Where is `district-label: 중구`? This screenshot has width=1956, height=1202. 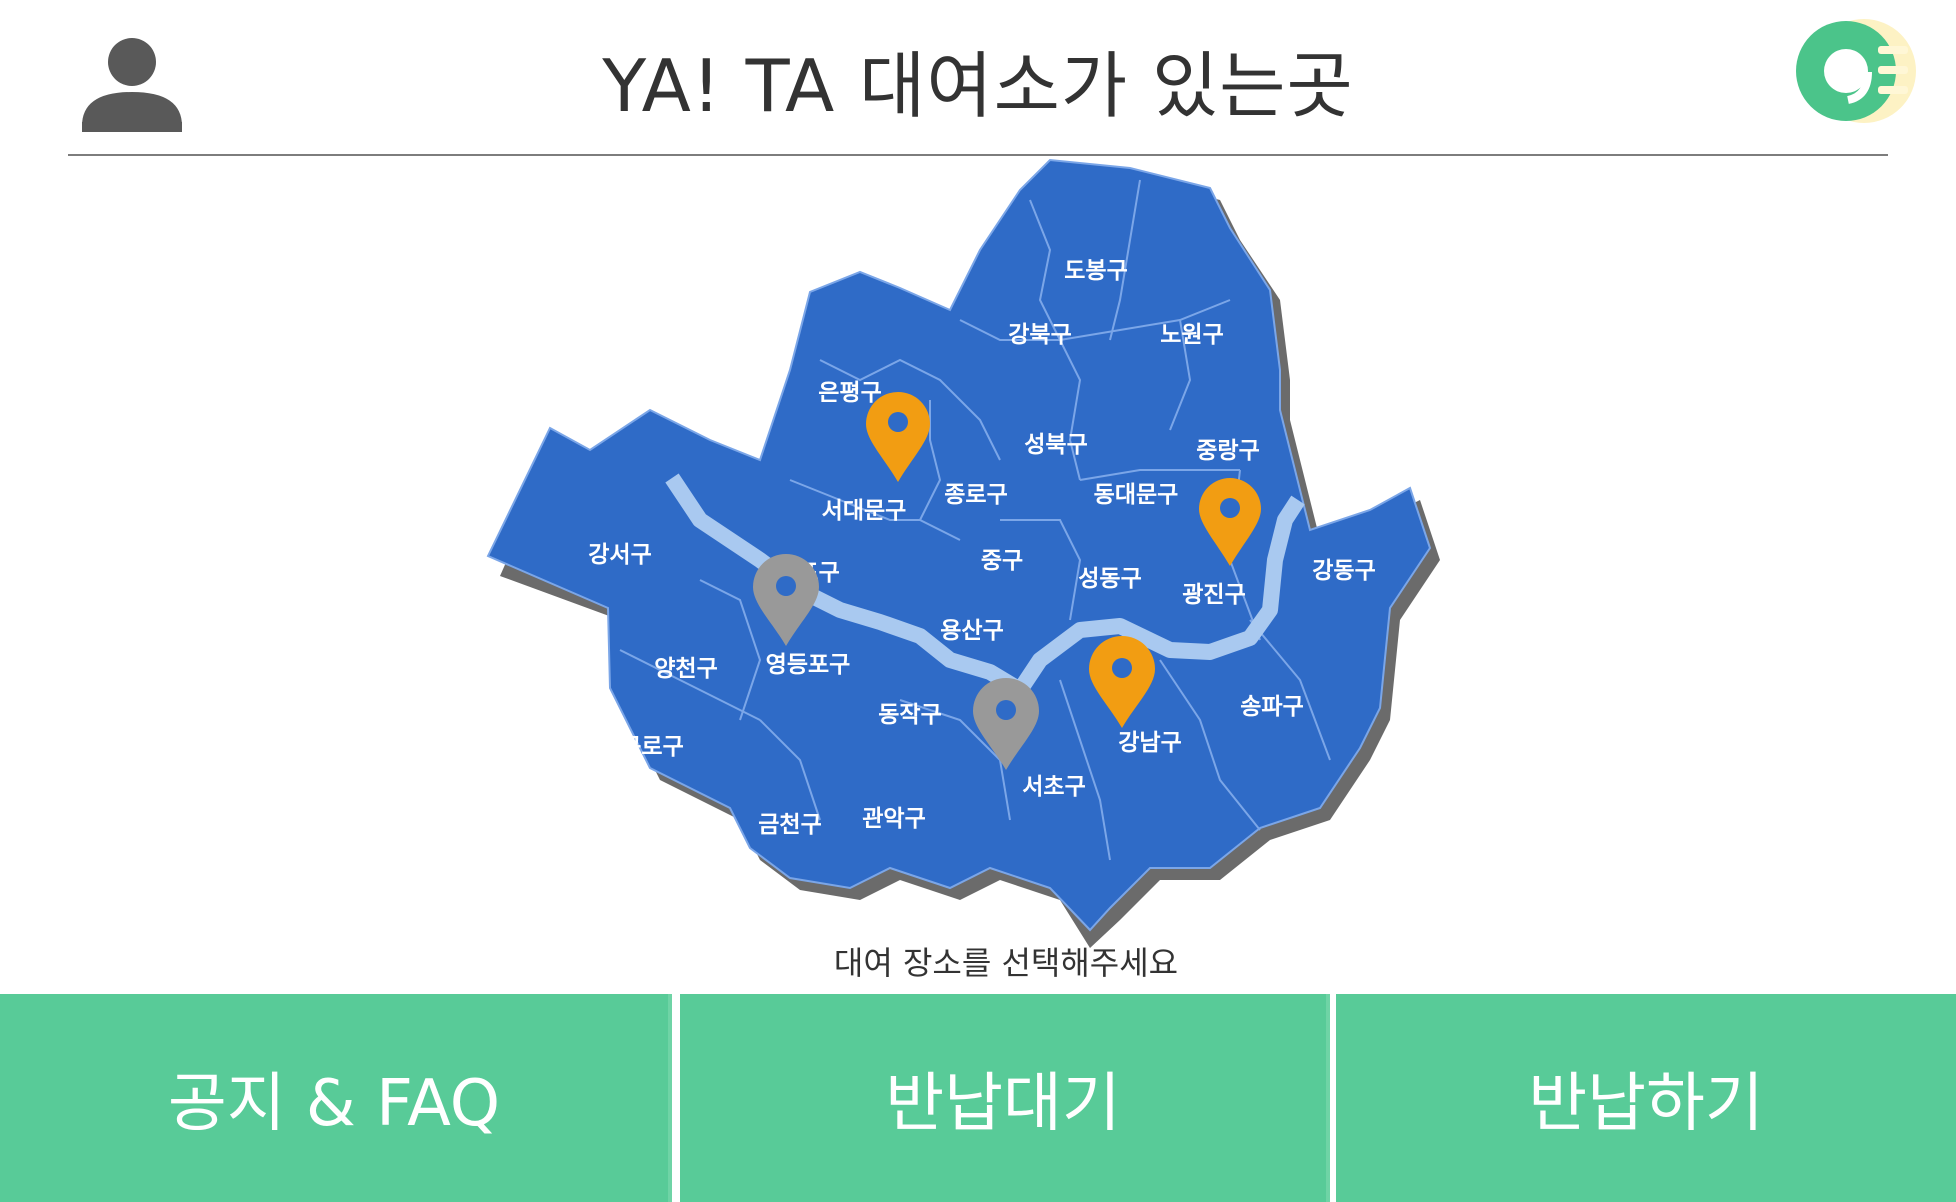 district-label: 중구 is located at coordinates (1002, 561).